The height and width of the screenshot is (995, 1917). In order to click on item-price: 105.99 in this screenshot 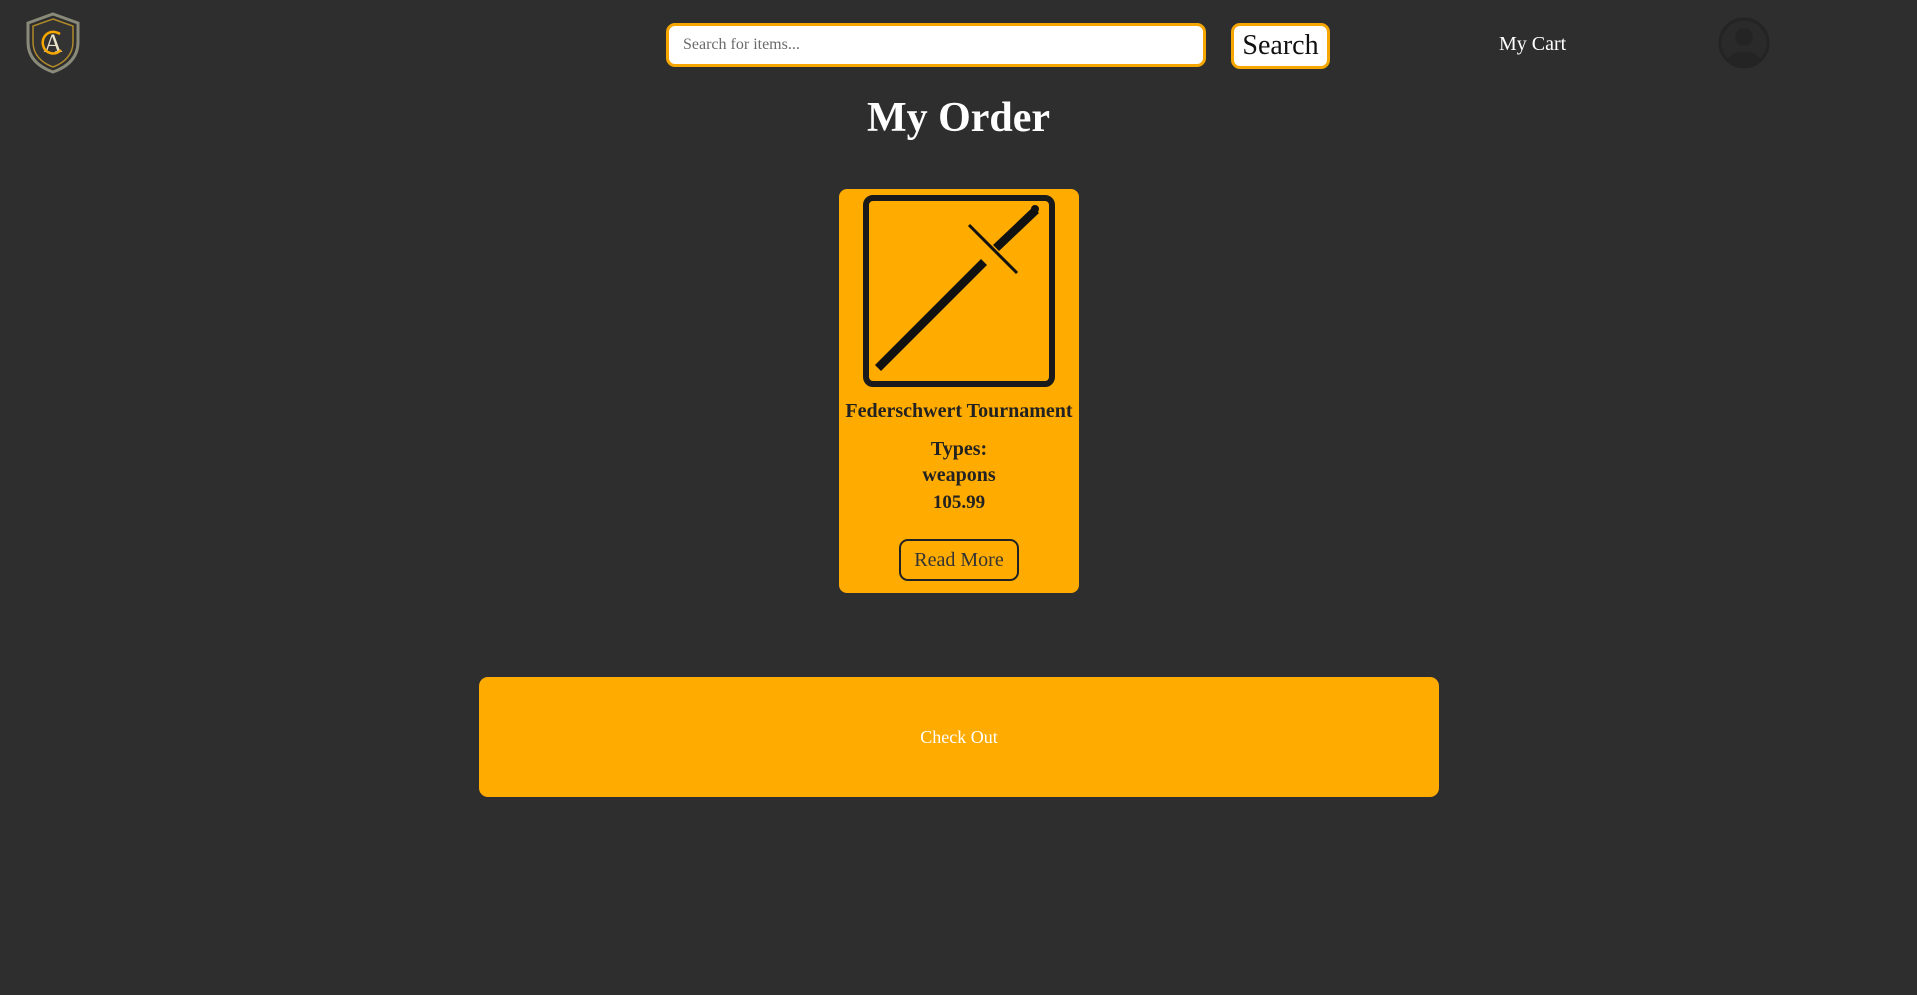, I will do `click(959, 502)`.